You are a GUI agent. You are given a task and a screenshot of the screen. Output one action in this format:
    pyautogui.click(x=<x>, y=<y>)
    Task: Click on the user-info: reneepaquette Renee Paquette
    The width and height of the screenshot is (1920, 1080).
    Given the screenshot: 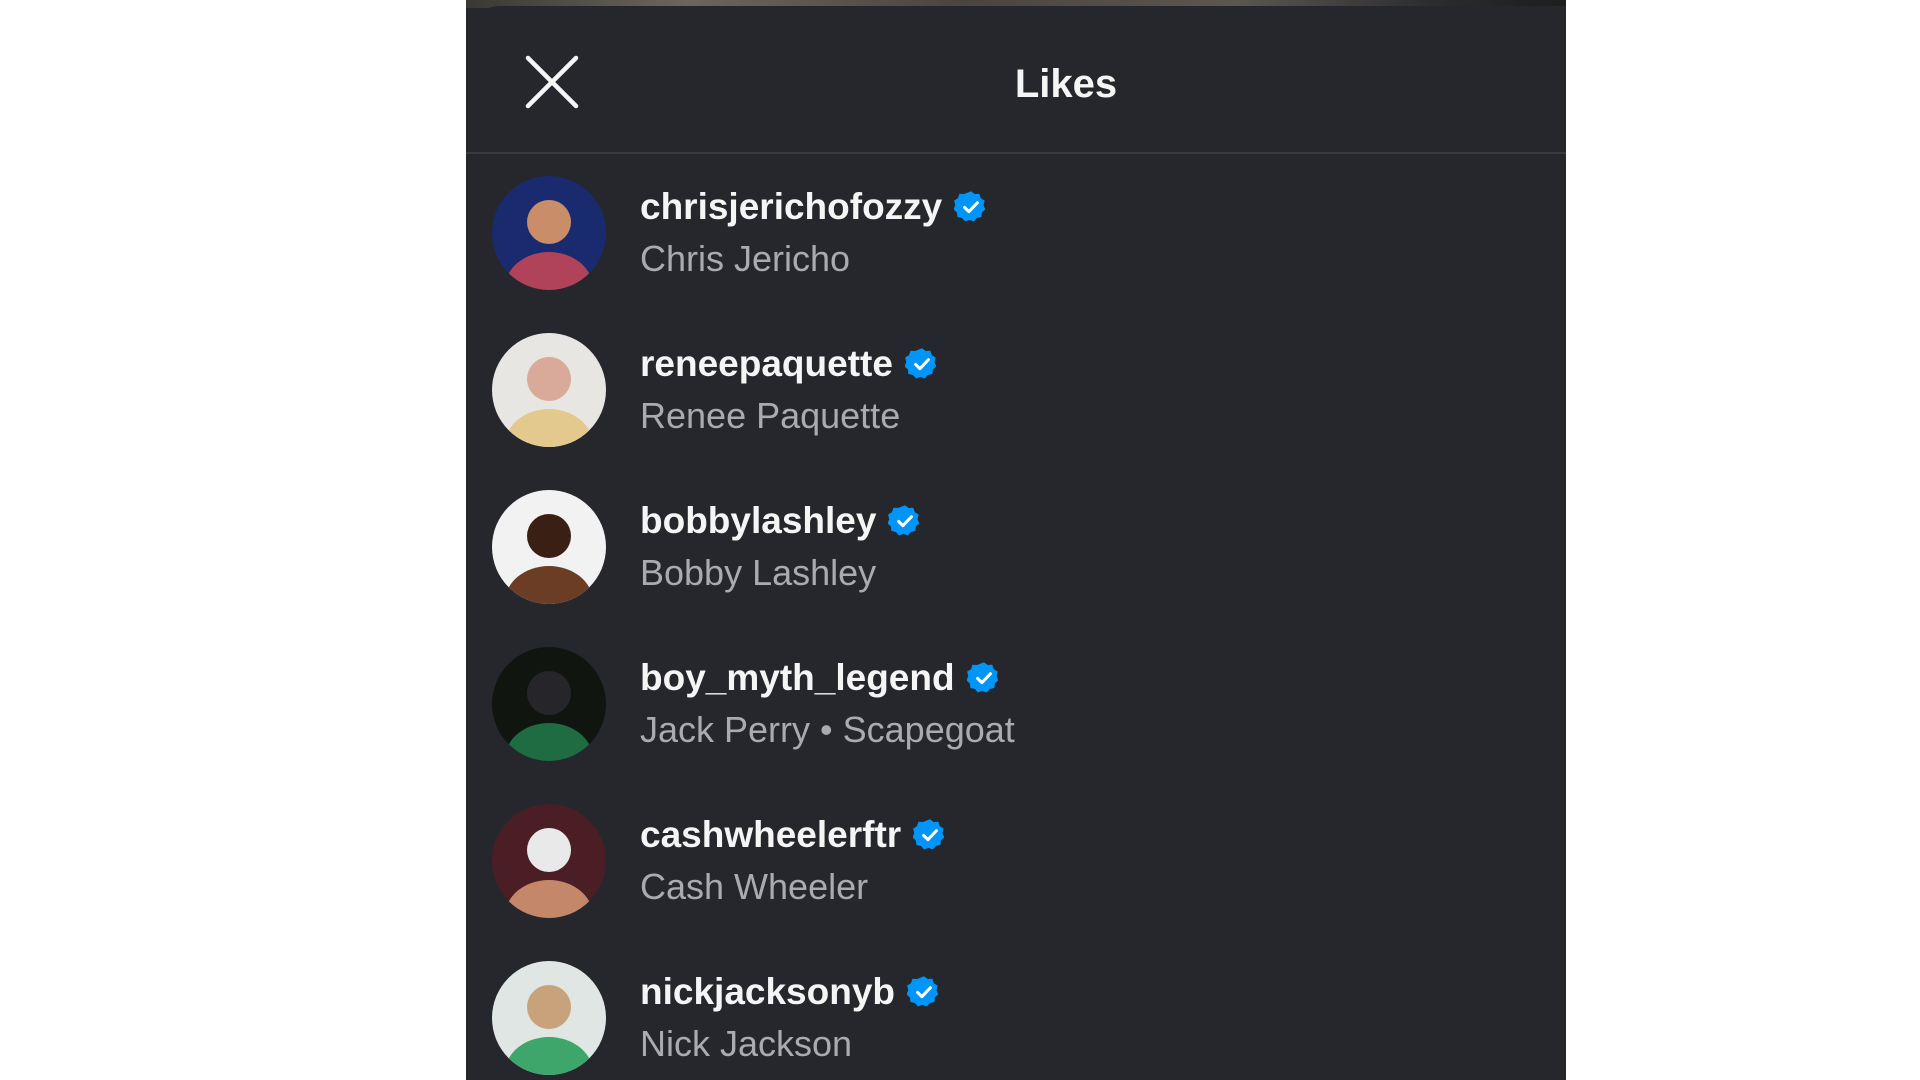 What is the action you would take?
    pyautogui.click(x=789, y=390)
    